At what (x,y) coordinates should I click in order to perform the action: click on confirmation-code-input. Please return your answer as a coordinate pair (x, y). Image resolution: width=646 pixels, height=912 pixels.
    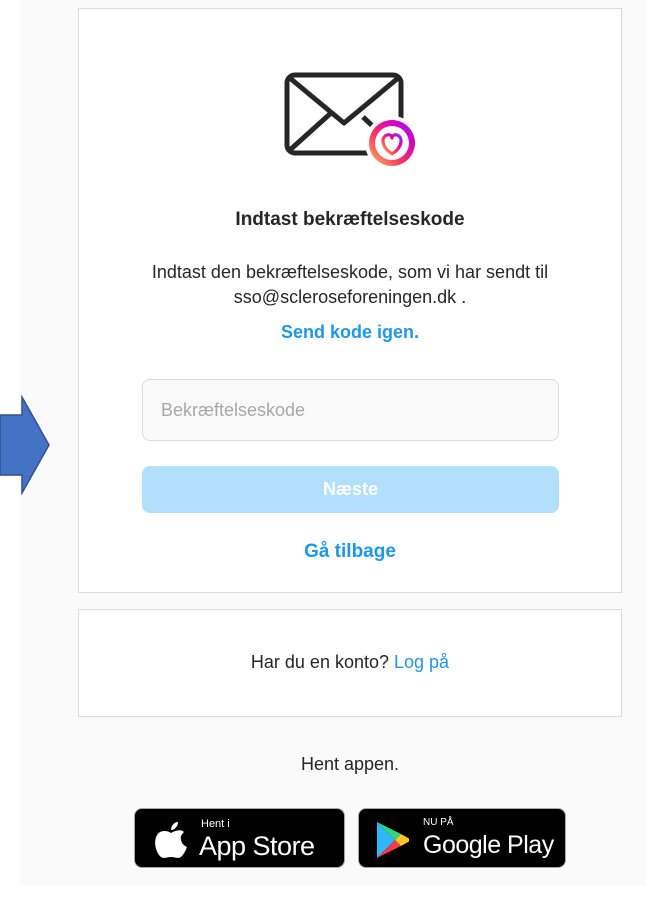
    Looking at the image, I should click on (350, 410).